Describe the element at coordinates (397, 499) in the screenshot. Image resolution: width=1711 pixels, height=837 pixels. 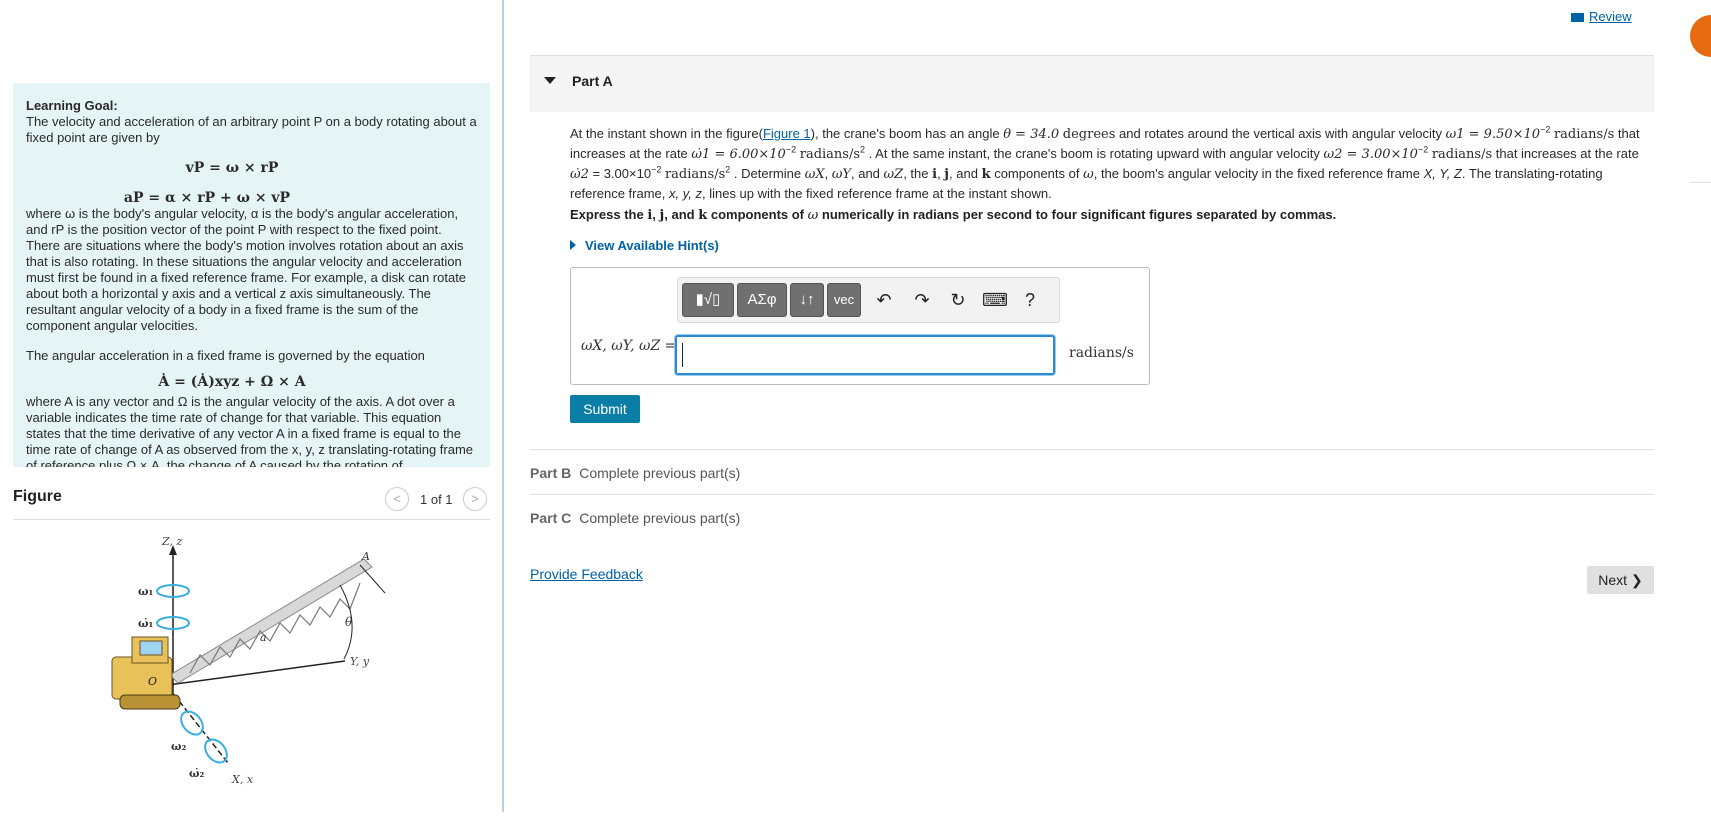
I see `prev-figure-button: <` at that location.